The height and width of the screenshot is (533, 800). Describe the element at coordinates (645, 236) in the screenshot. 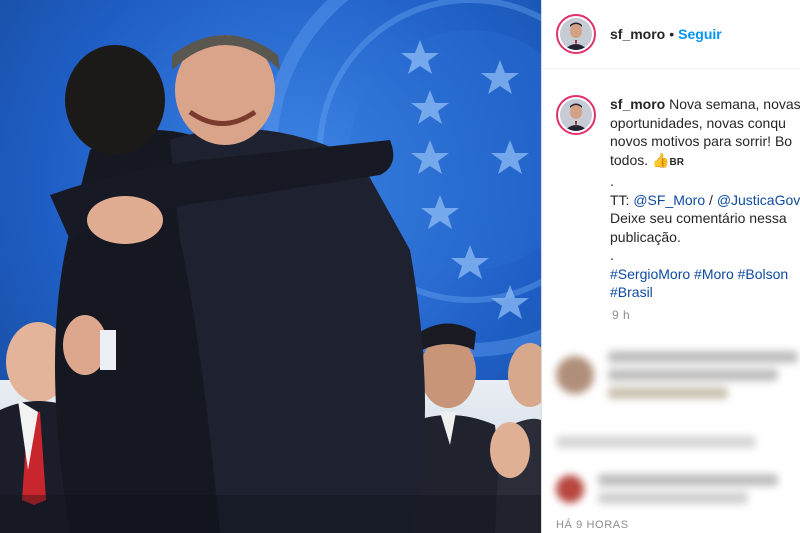

I see `caption-comment-line-2: publicação.` at that location.